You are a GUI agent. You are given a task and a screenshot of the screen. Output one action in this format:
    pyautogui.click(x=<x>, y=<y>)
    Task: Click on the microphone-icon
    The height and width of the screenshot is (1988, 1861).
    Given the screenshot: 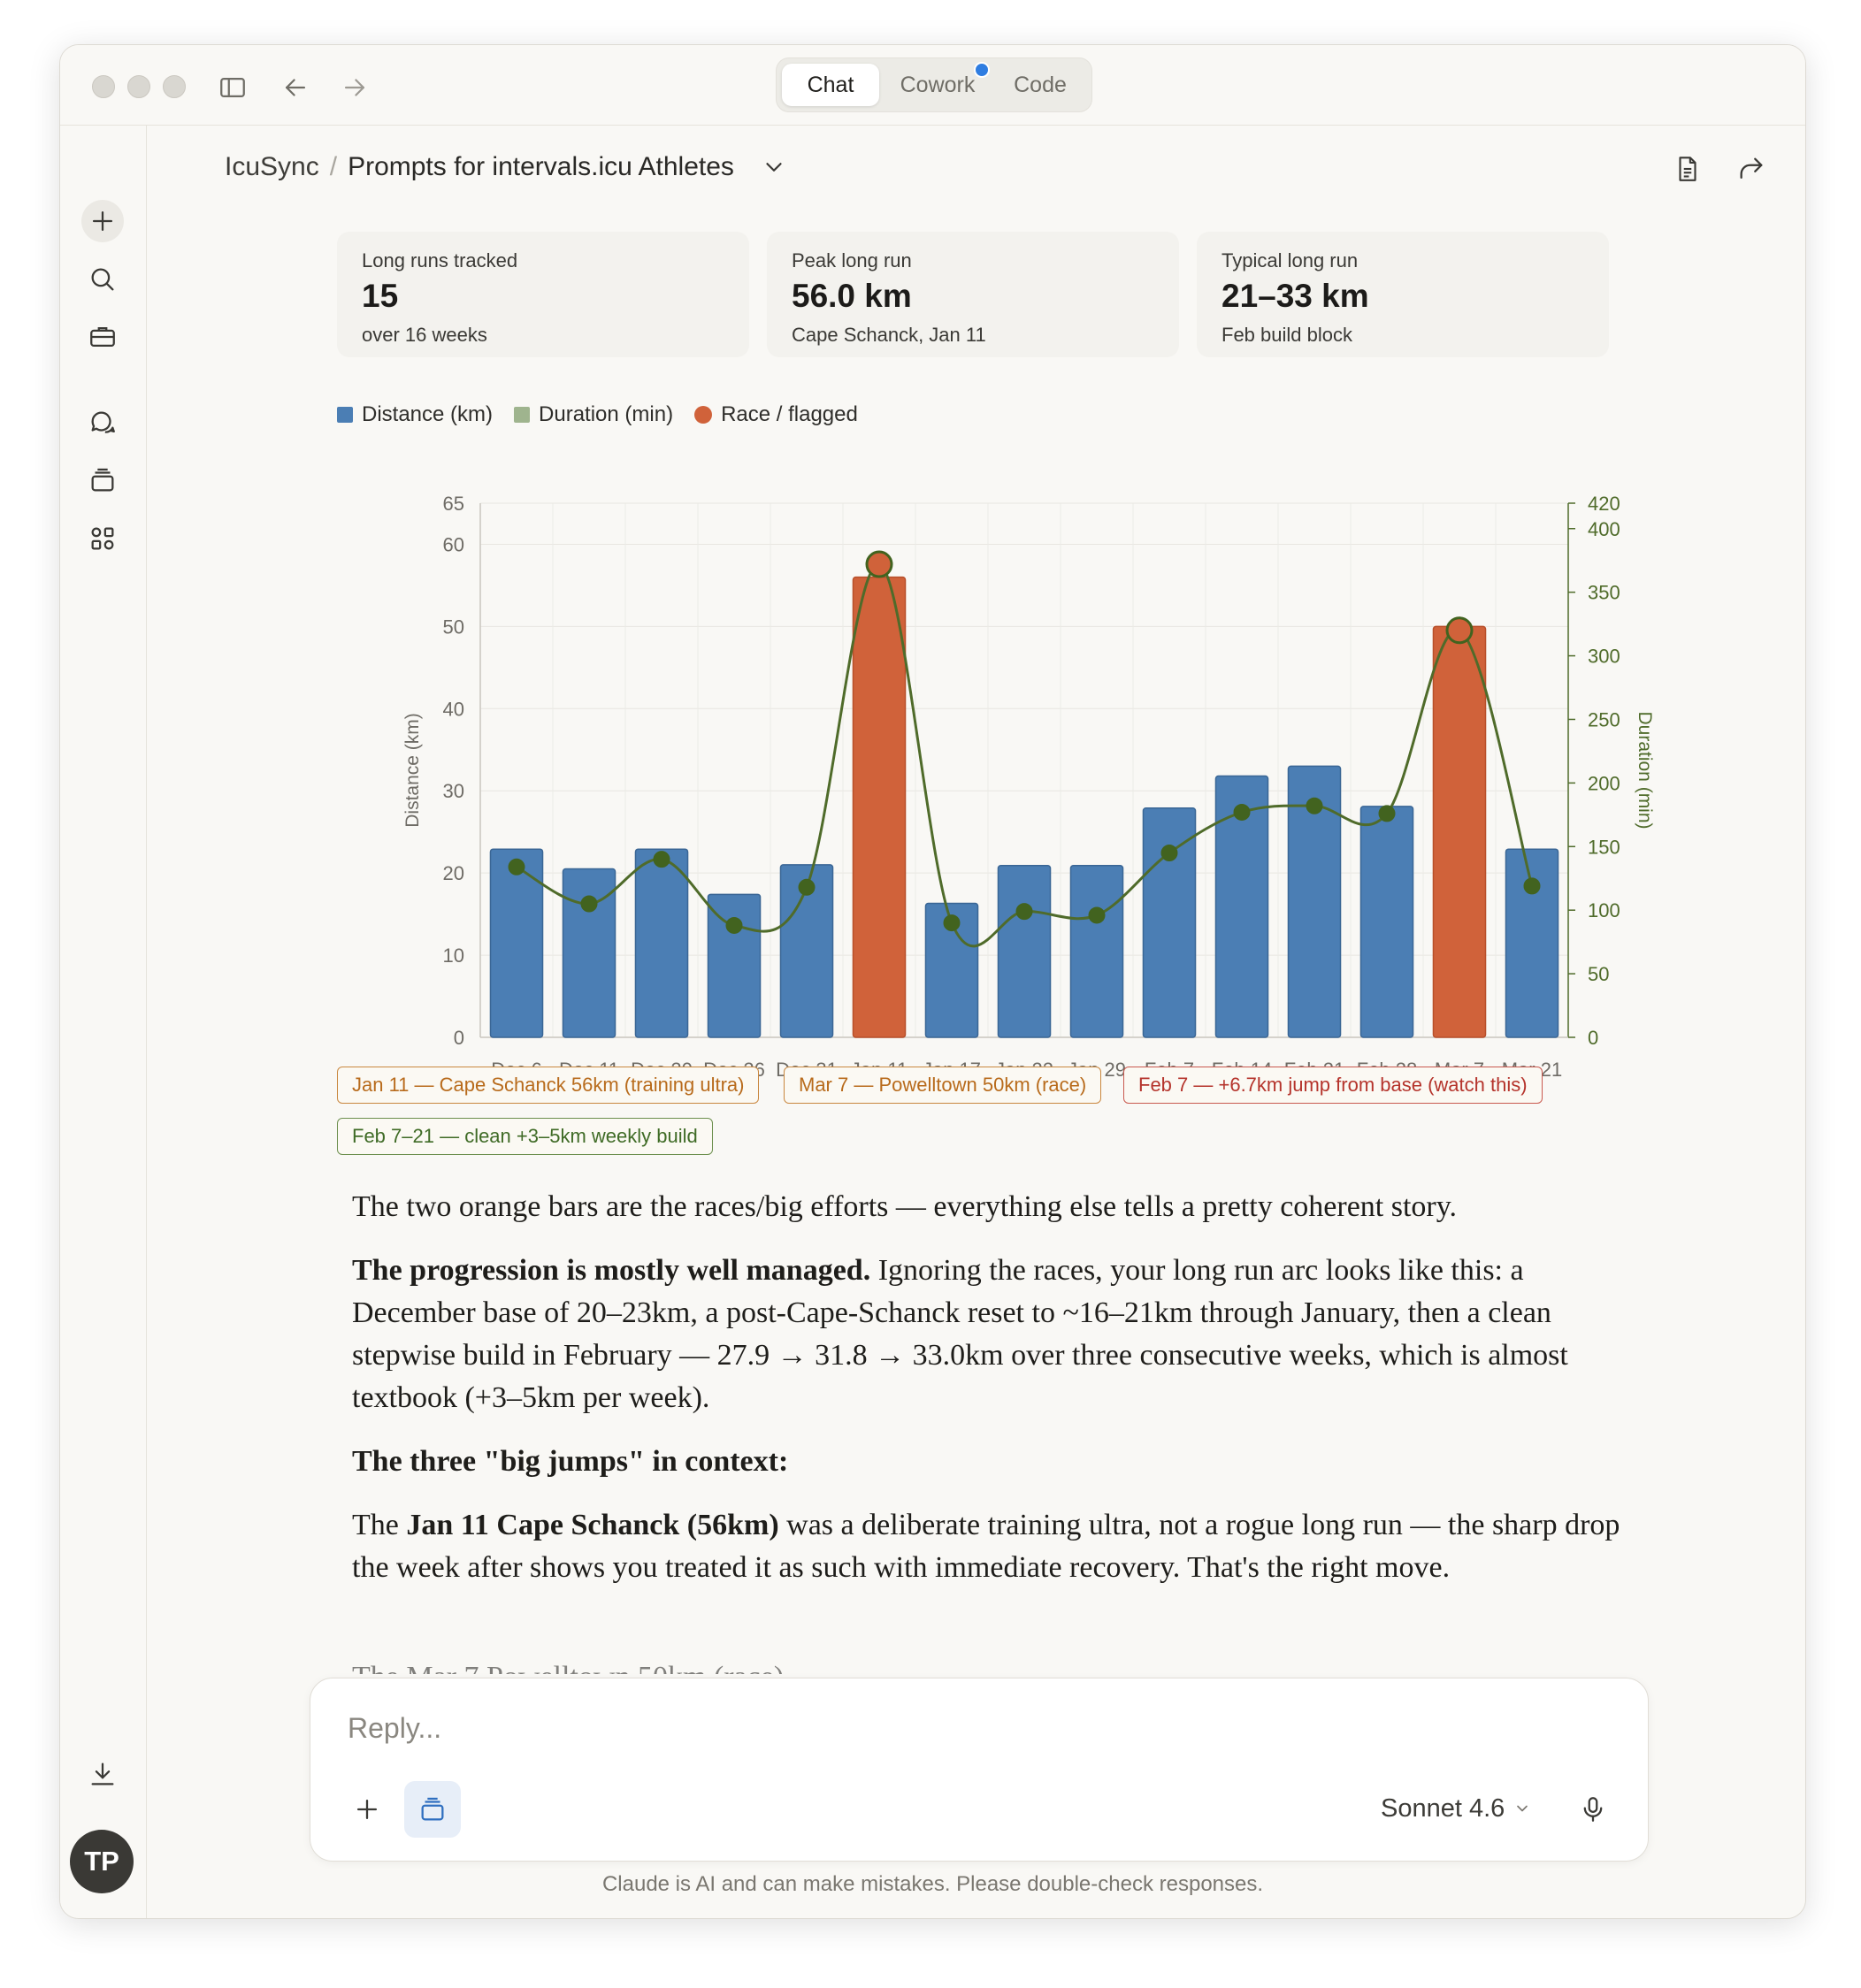 What is the action you would take?
    pyautogui.click(x=1593, y=1809)
    